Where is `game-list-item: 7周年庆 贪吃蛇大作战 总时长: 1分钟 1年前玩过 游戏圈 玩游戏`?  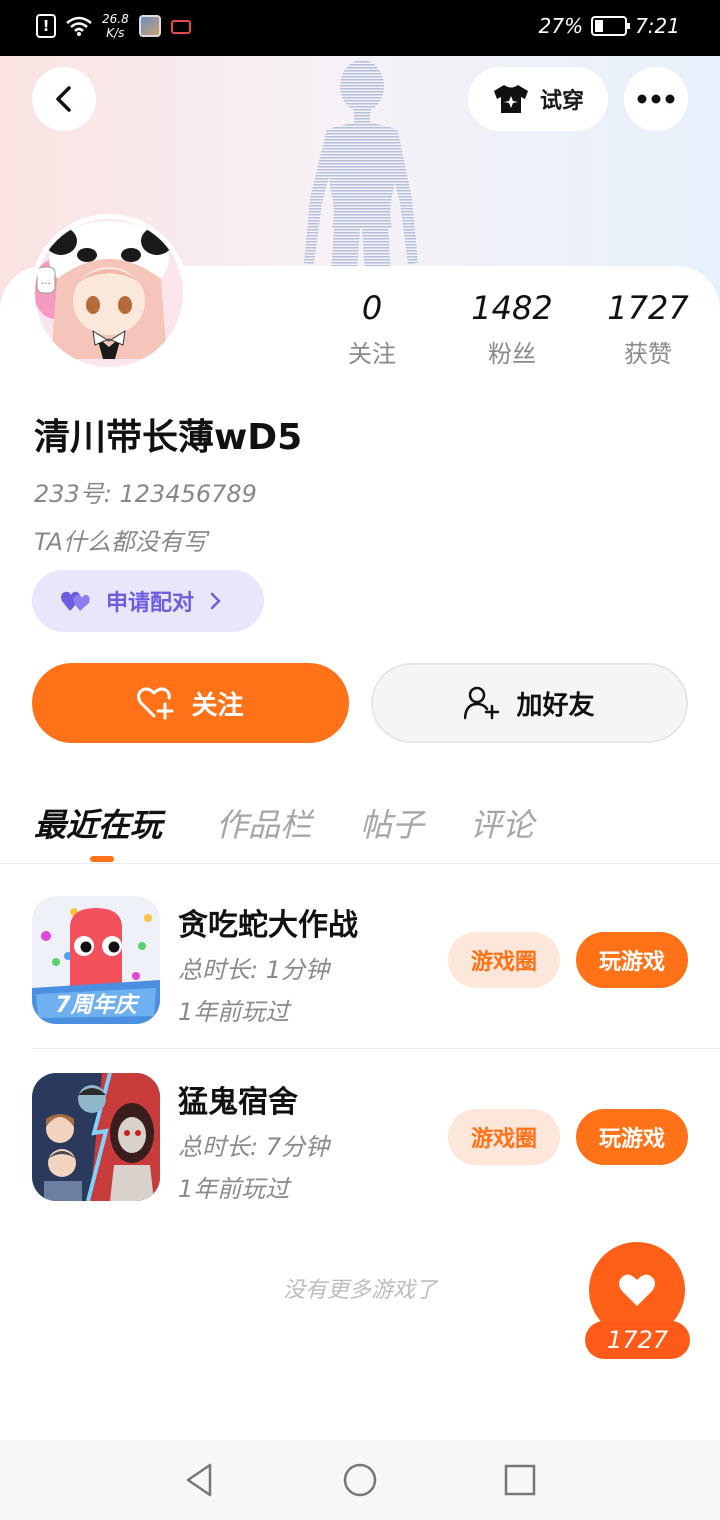 game-list-item: 7周年庆 贪吃蛇大作战 总时长: 1分钟 1年前玩过 游戏圈 玩游戏 is located at coordinates (360, 961).